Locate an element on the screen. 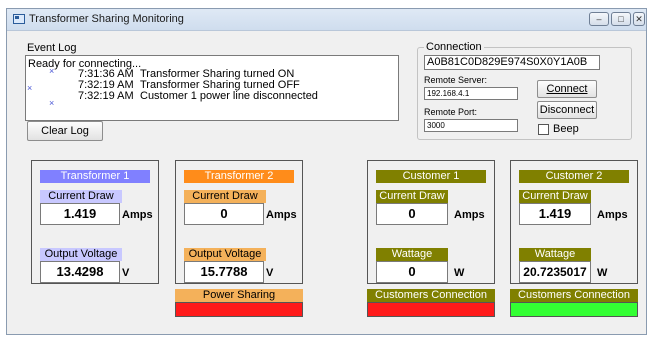 The width and height of the screenshot is (653, 337). app-window-icon is located at coordinates (19, 19).